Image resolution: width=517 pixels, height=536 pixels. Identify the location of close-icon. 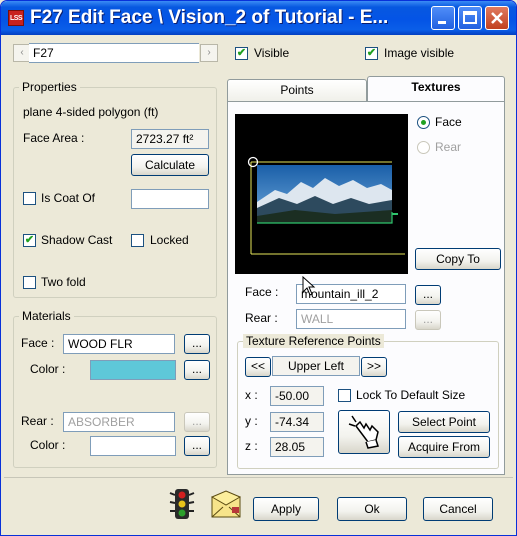
(497, 18).